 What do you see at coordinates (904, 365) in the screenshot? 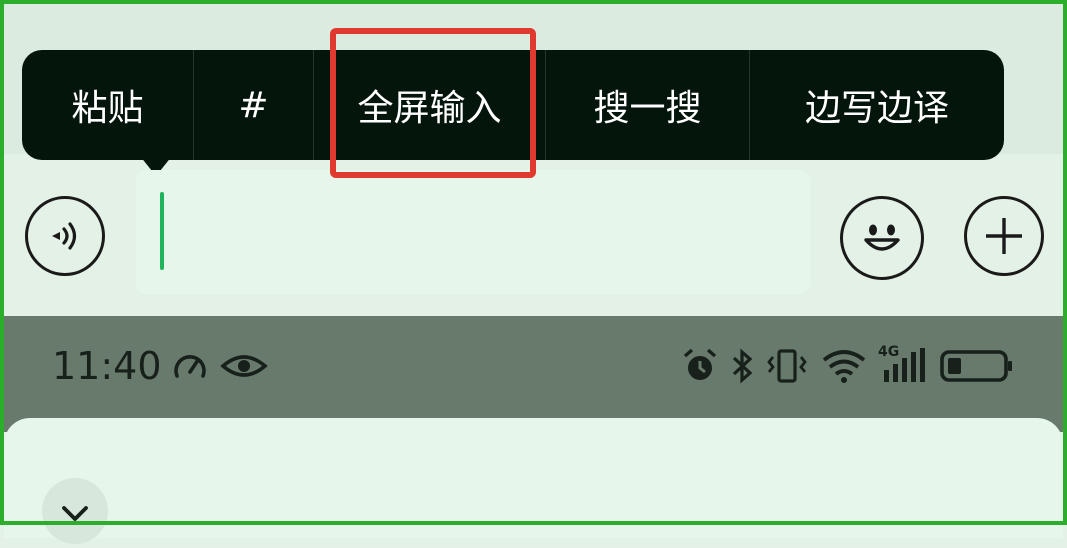
I see `signal-icon` at bounding box center [904, 365].